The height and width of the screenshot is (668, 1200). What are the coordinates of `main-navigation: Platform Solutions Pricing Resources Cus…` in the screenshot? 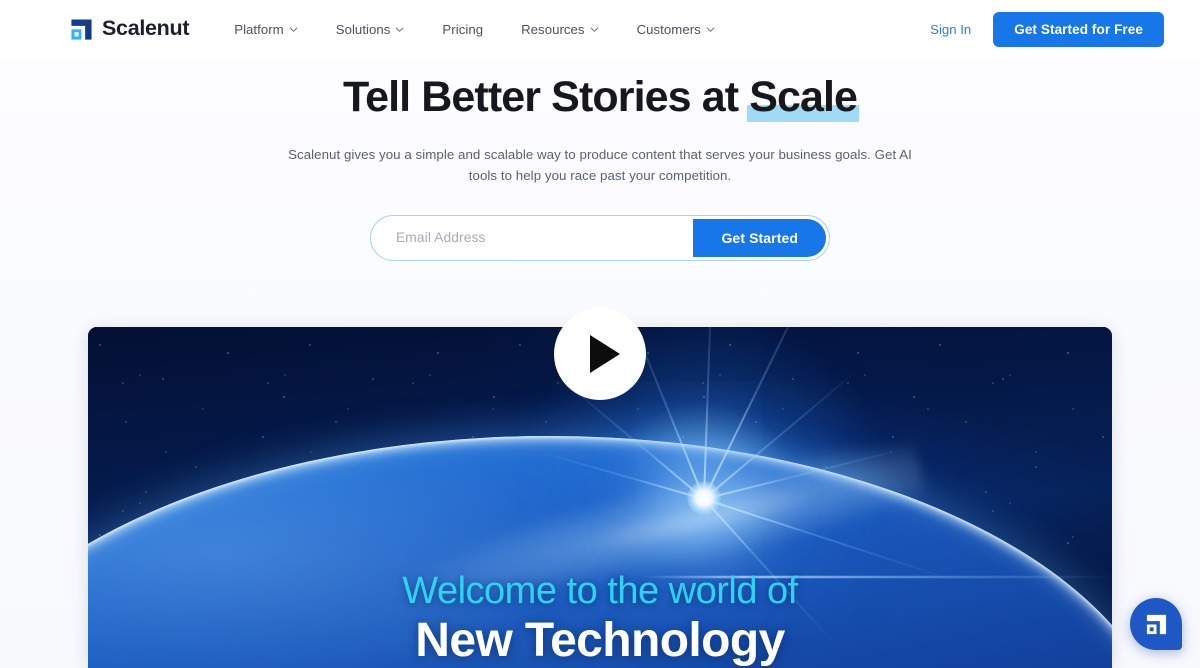 It's located at (474, 29).